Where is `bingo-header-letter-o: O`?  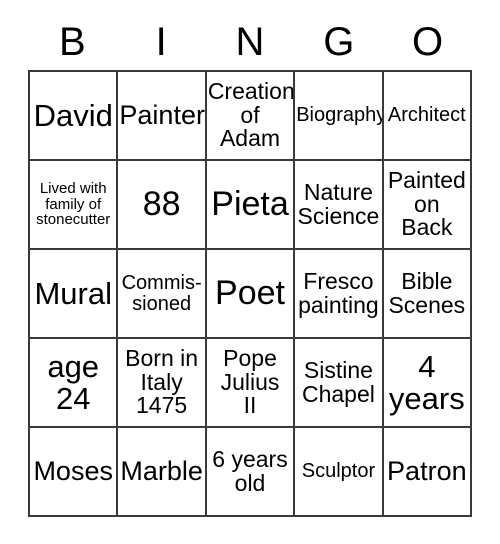
bingo-header-letter-o: O is located at coordinates (428, 42).